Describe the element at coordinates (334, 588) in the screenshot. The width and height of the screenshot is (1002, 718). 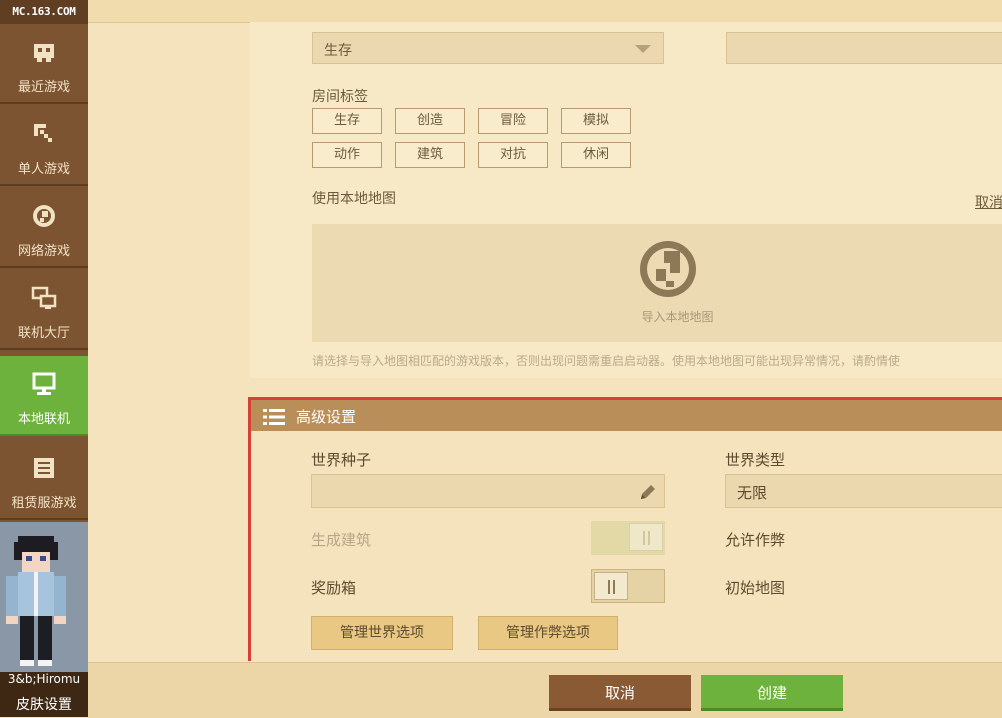
I see `bonus-chest-label: 奖励箱` at that location.